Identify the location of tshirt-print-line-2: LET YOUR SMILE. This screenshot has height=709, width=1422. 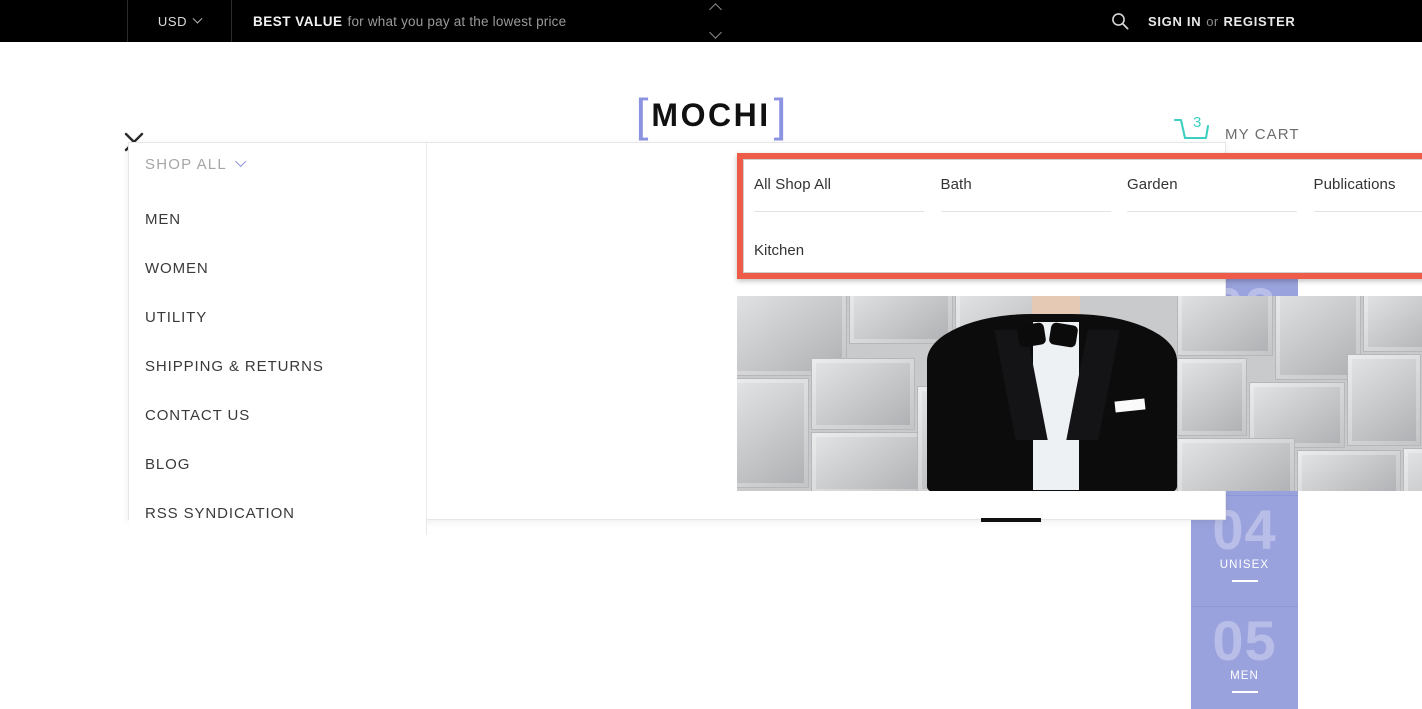
(1001, 584).